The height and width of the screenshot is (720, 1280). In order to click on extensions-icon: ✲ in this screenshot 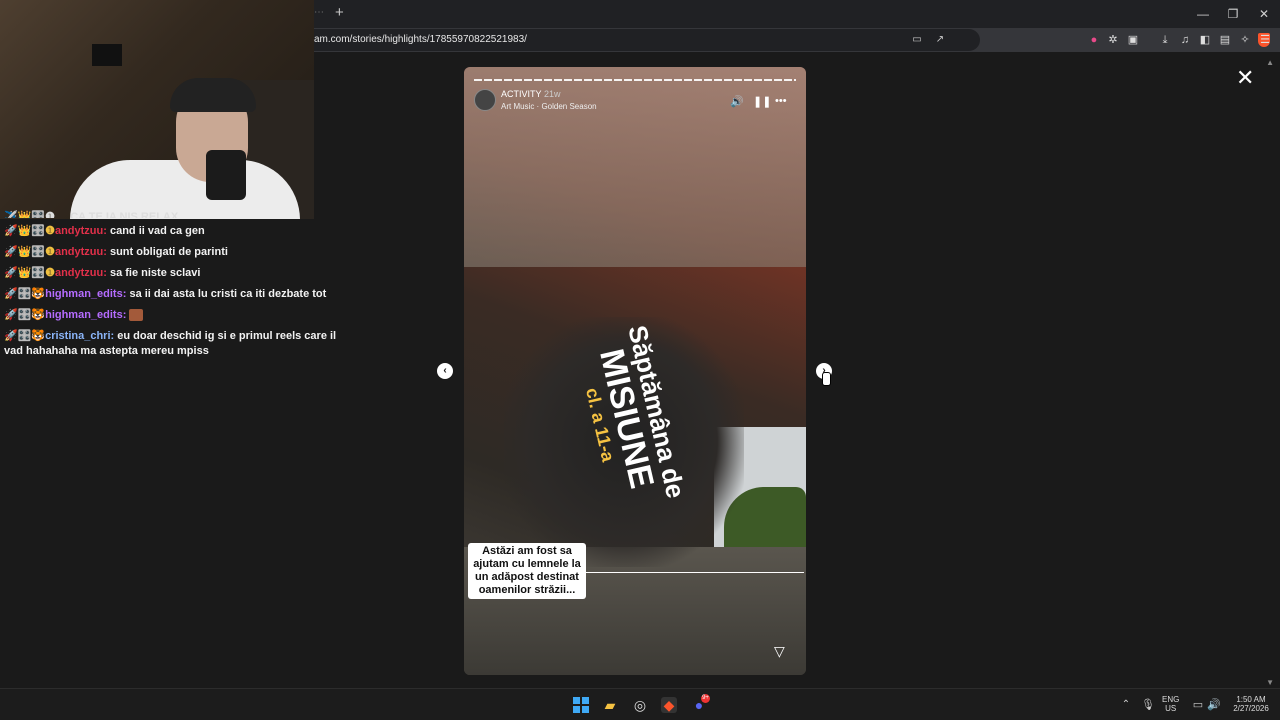, I will do `click(1113, 40)`.